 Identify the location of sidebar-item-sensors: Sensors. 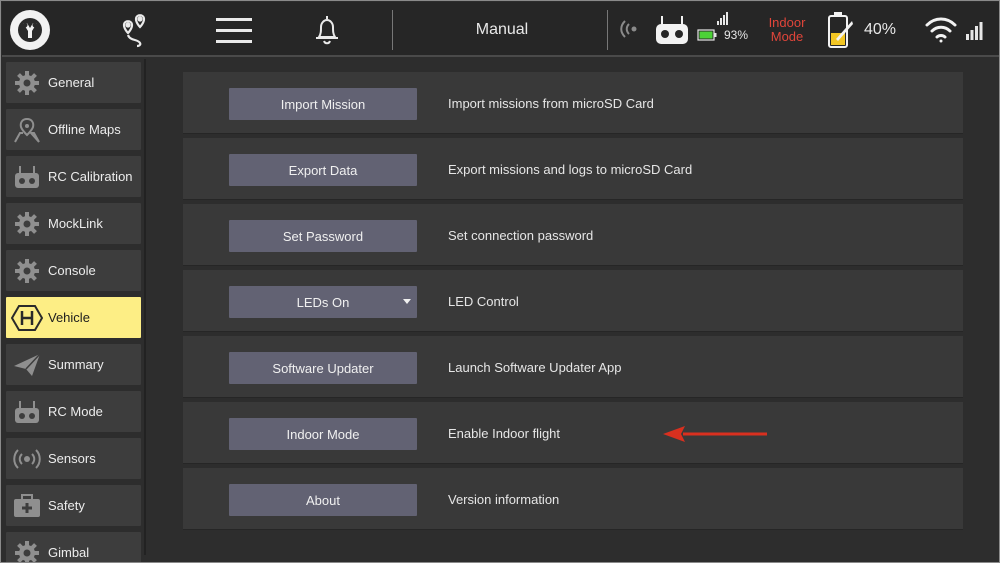
(73, 458).